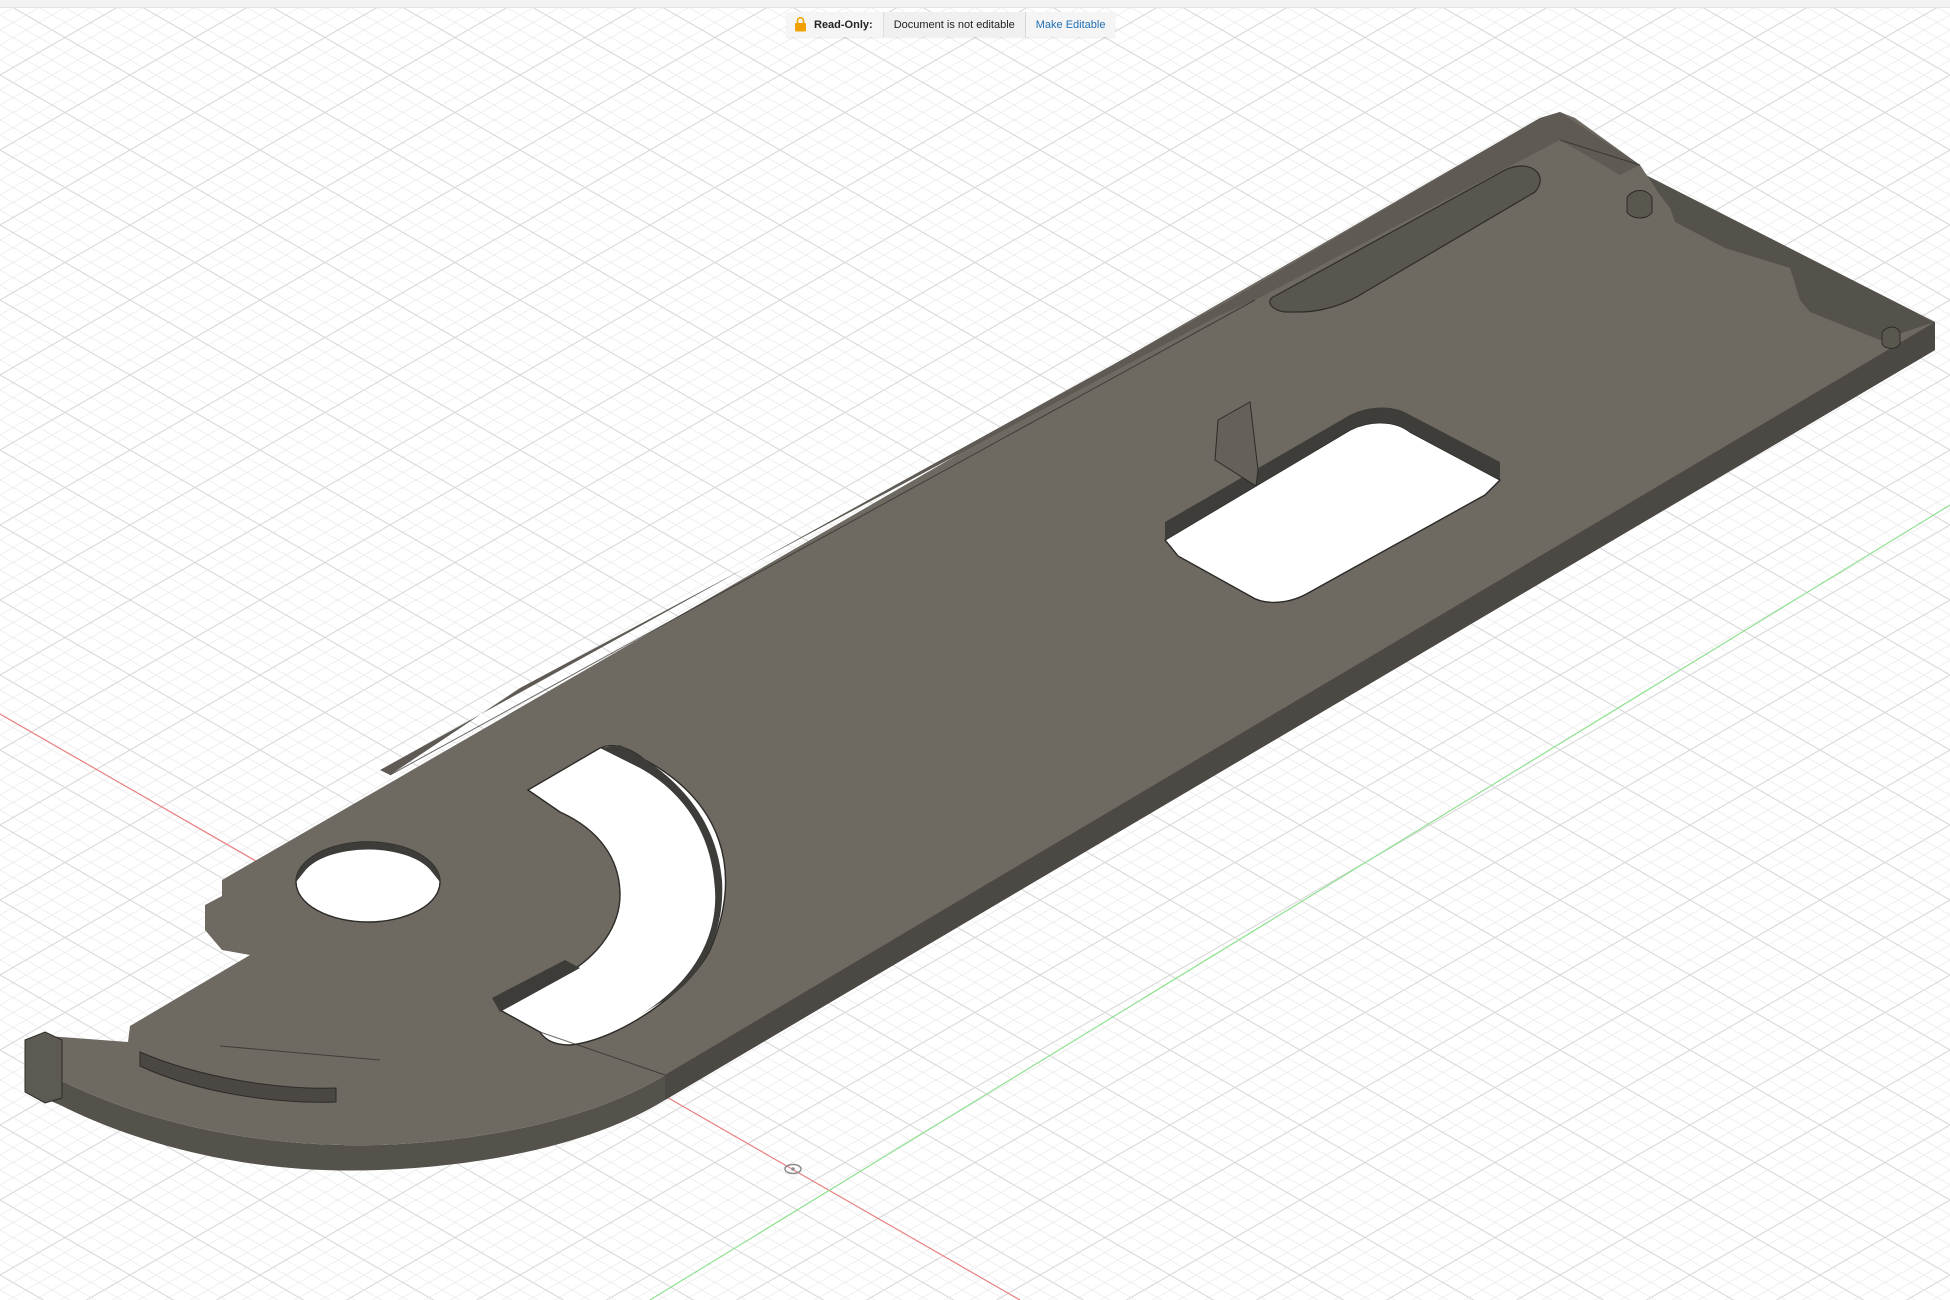  What do you see at coordinates (793, 1169) in the screenshot?
I see `origin-marker-icon` at bounding box center [793, 1169].